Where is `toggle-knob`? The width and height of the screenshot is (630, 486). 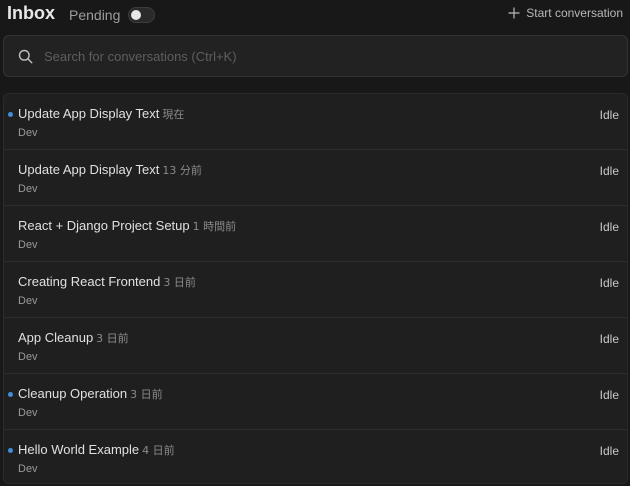
toggle-knob is located at coordinates (136, 15).